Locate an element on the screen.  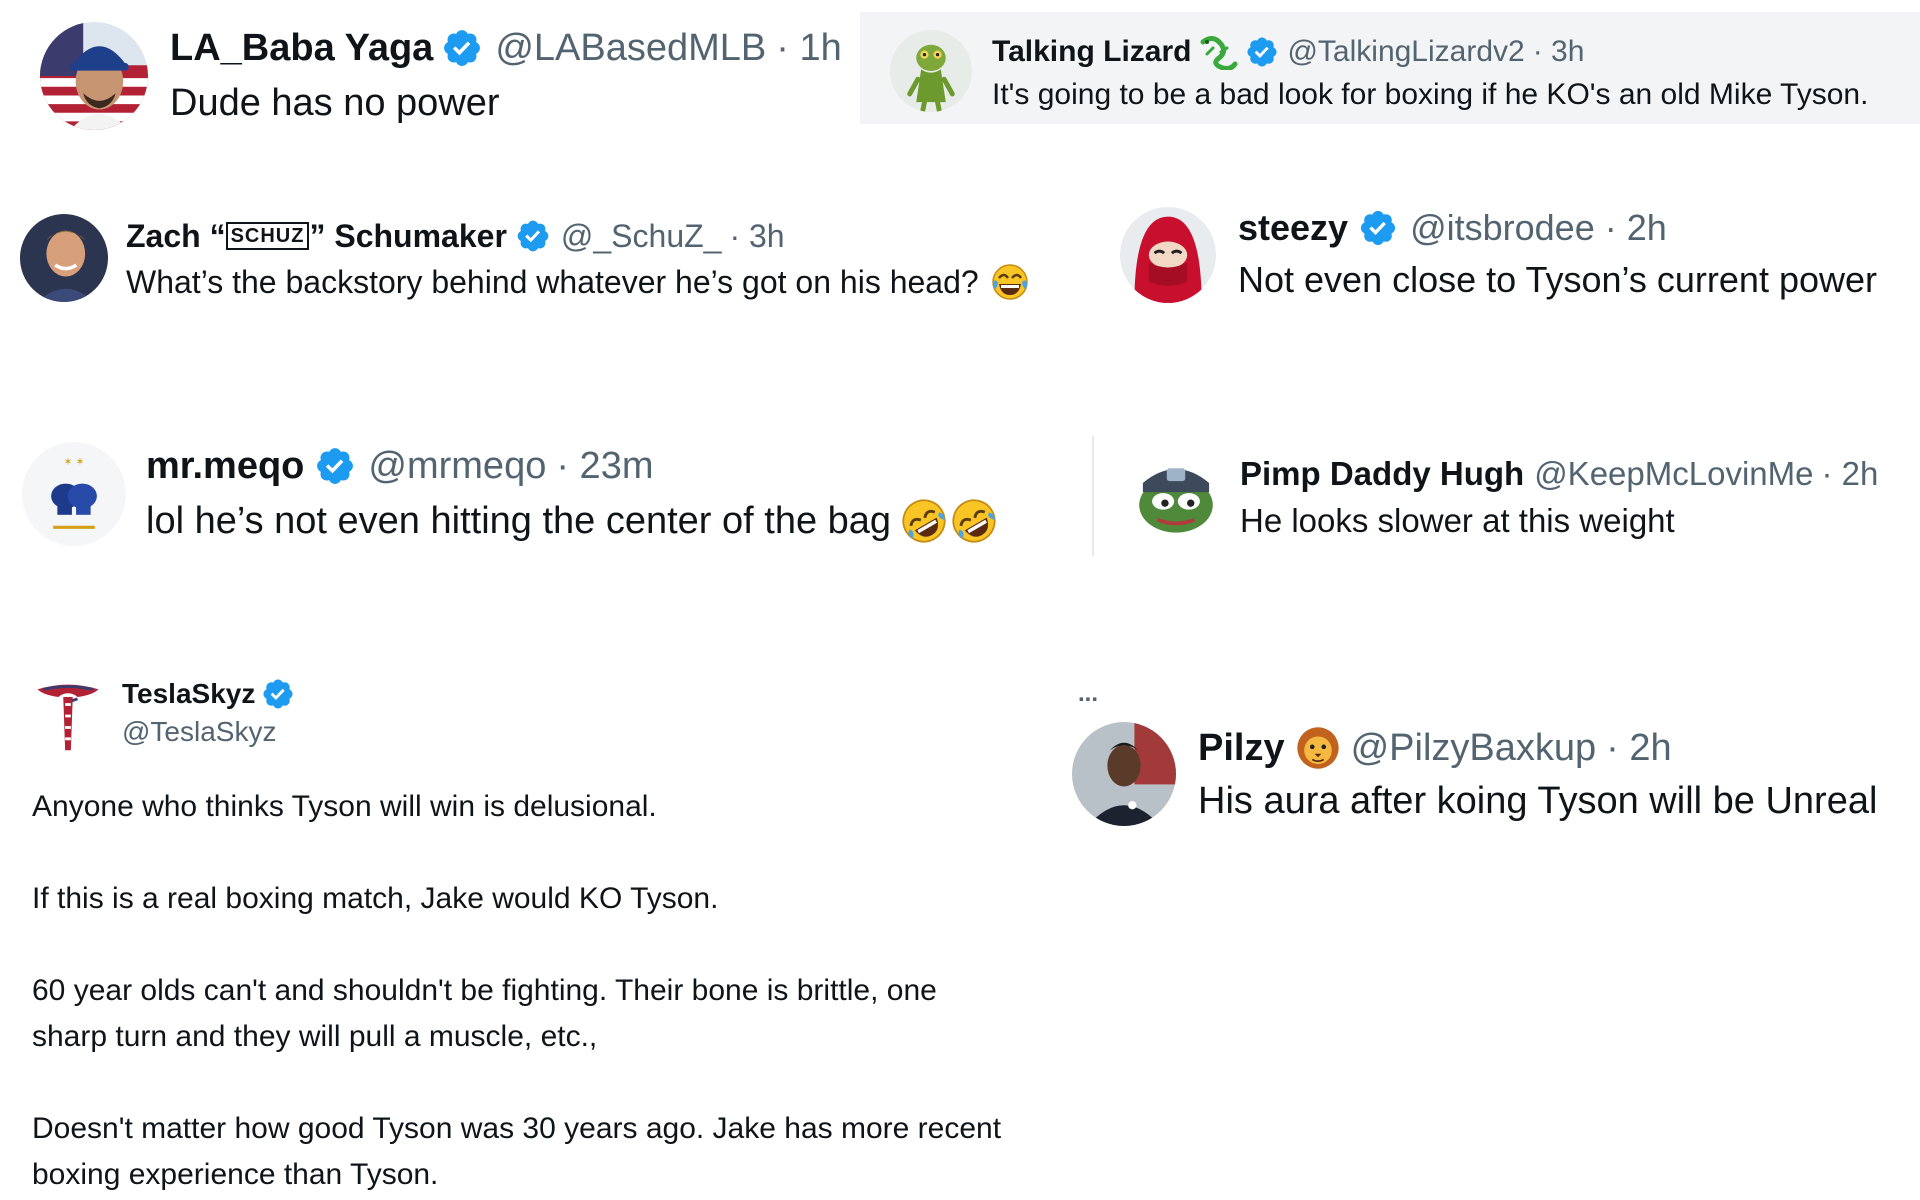
tweet-header: Talking Lizard @TalkingLizardv2 · 3h is located at coordinates (1288, 52).